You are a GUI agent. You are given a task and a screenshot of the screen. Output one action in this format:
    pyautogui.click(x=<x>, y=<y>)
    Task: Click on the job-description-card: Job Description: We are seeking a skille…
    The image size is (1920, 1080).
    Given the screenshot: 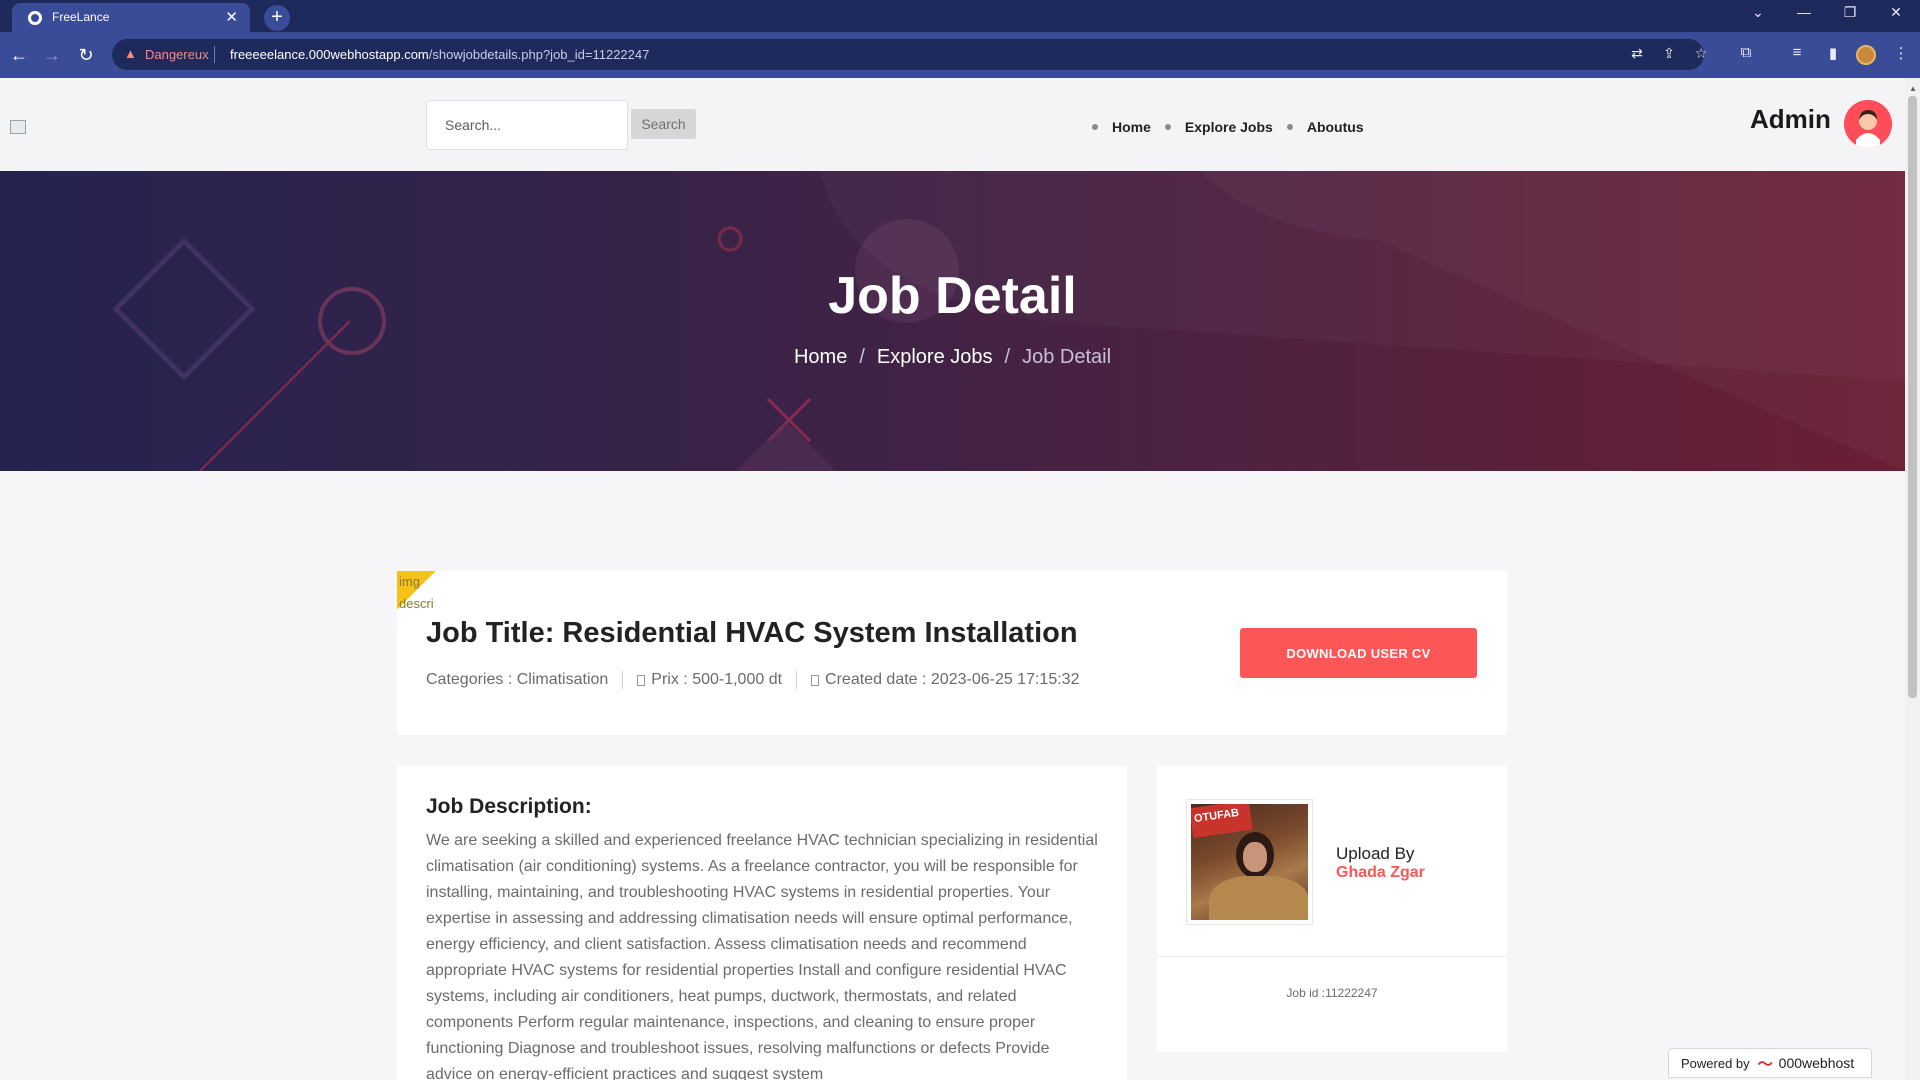 What is the action you would take?
    pyautogui.click(x=762, y=923)
    